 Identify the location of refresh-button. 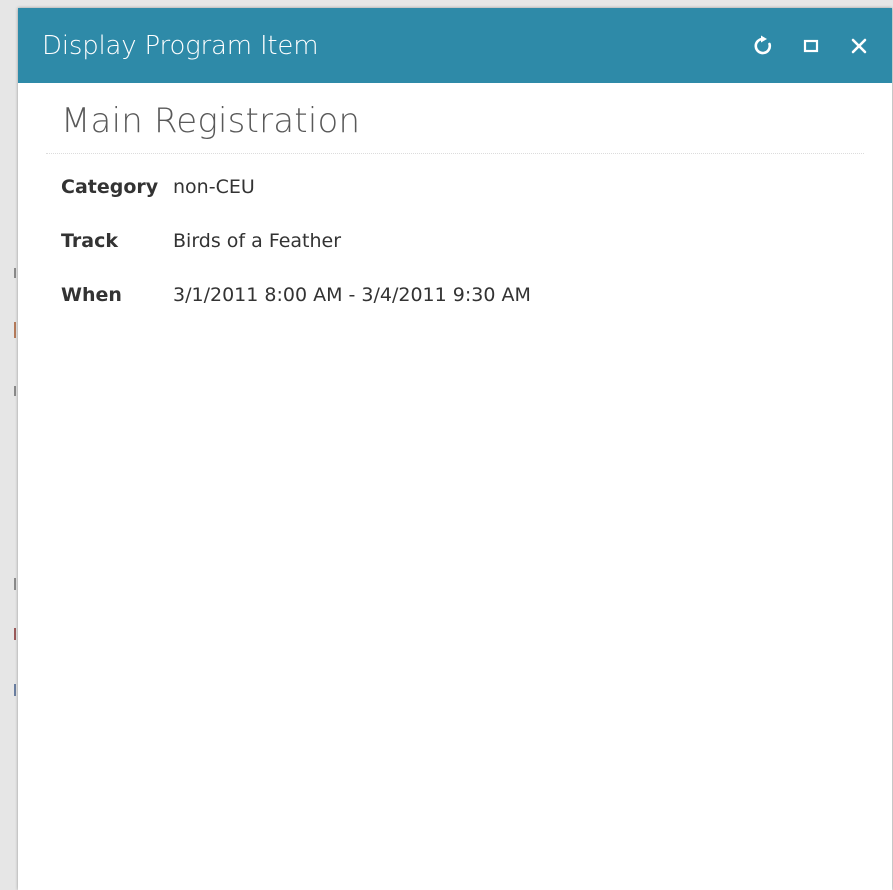
(763, 46).